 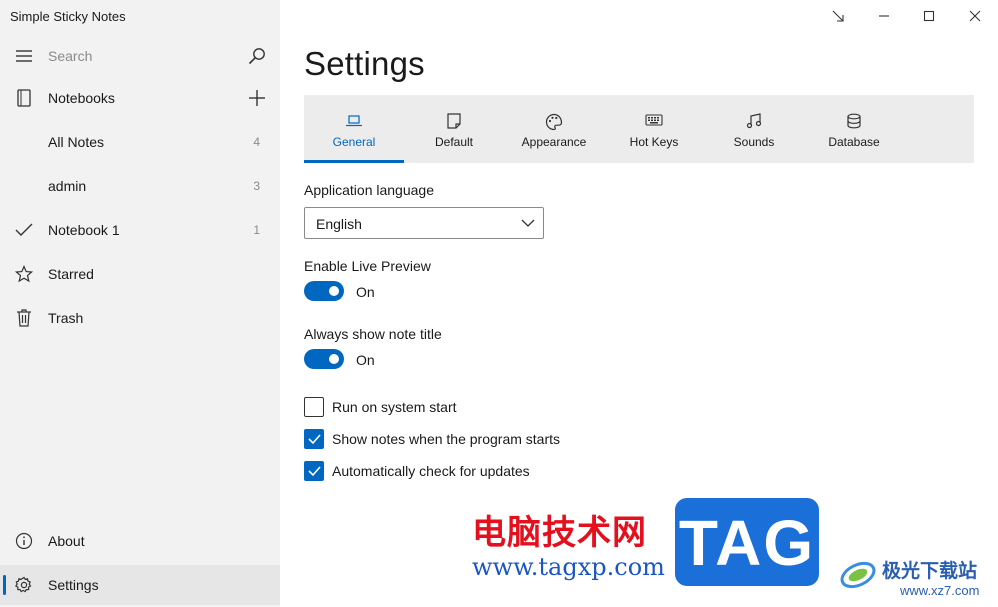 I want to click on sidebar-item-label: All Notes, so click(x=76, y=142).